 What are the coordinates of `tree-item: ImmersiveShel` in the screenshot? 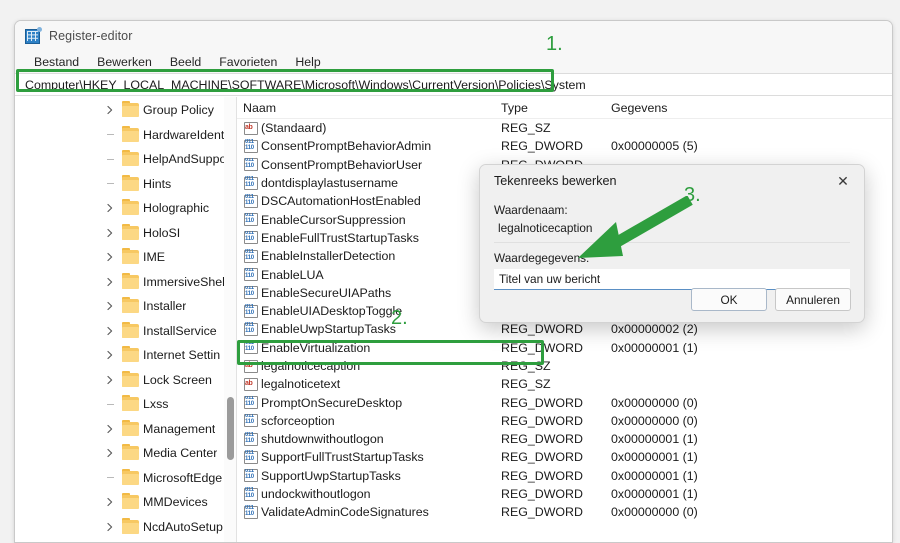 It's located at (125, 282).